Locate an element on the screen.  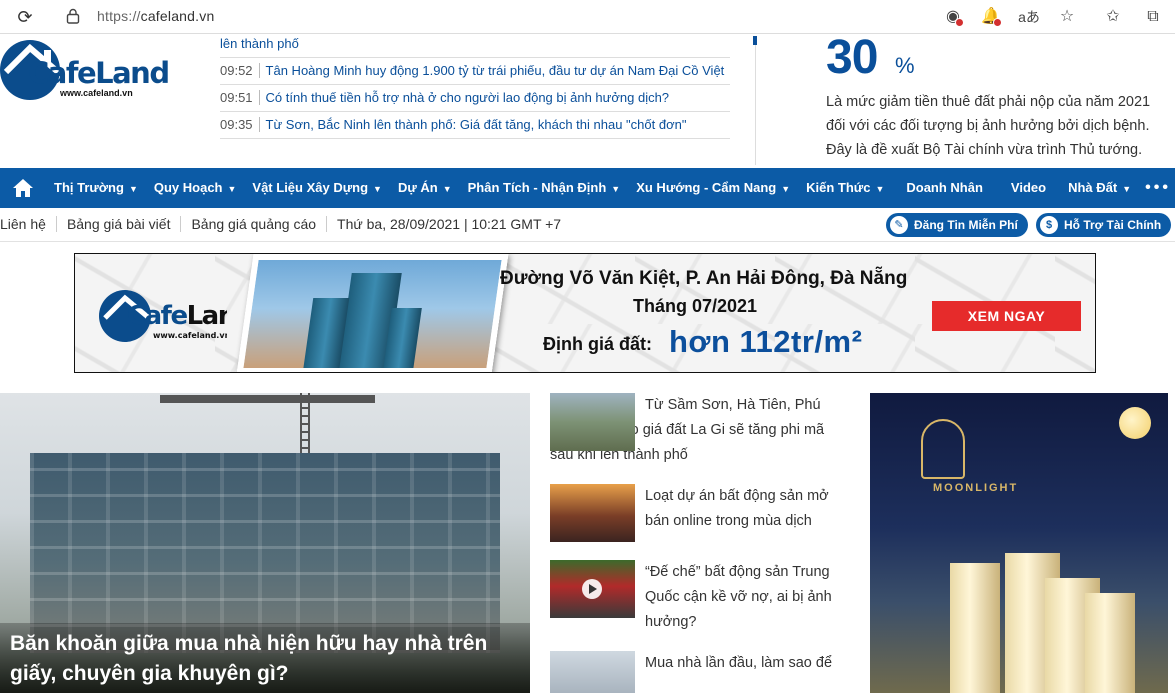
moonlight-ad: MOONLIGHT is located at coordinates (1019, 543).